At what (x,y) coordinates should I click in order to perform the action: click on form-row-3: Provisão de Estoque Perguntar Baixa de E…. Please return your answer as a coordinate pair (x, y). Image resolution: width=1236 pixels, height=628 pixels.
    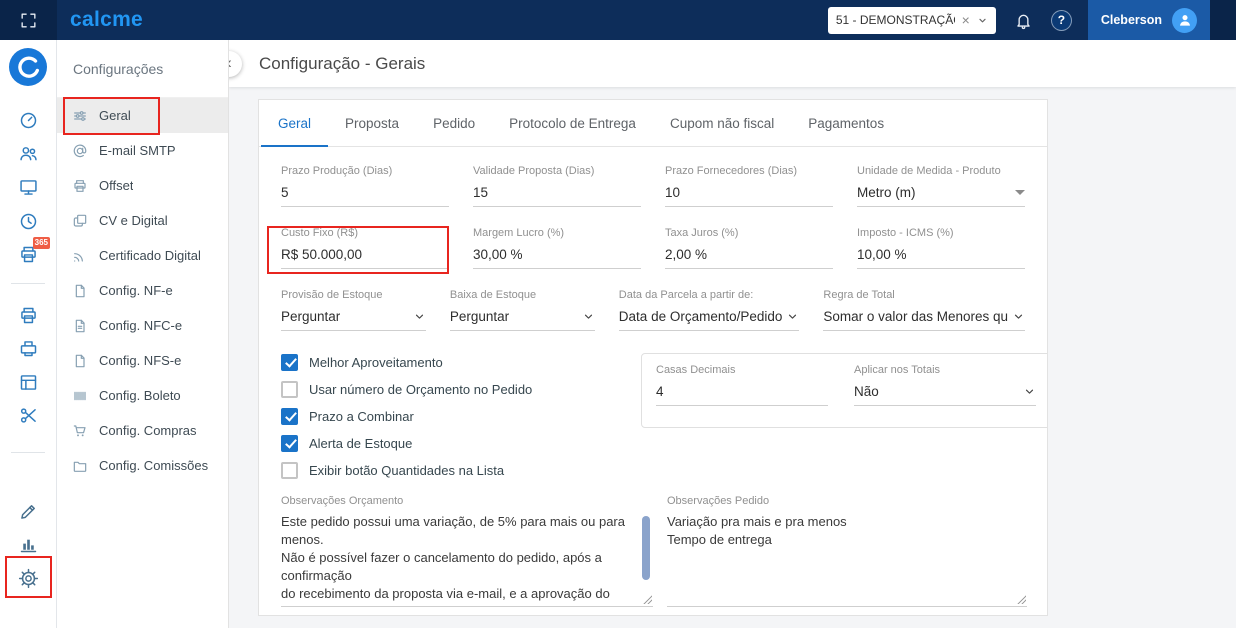
    Looking at the image, I should click on (653, 310).